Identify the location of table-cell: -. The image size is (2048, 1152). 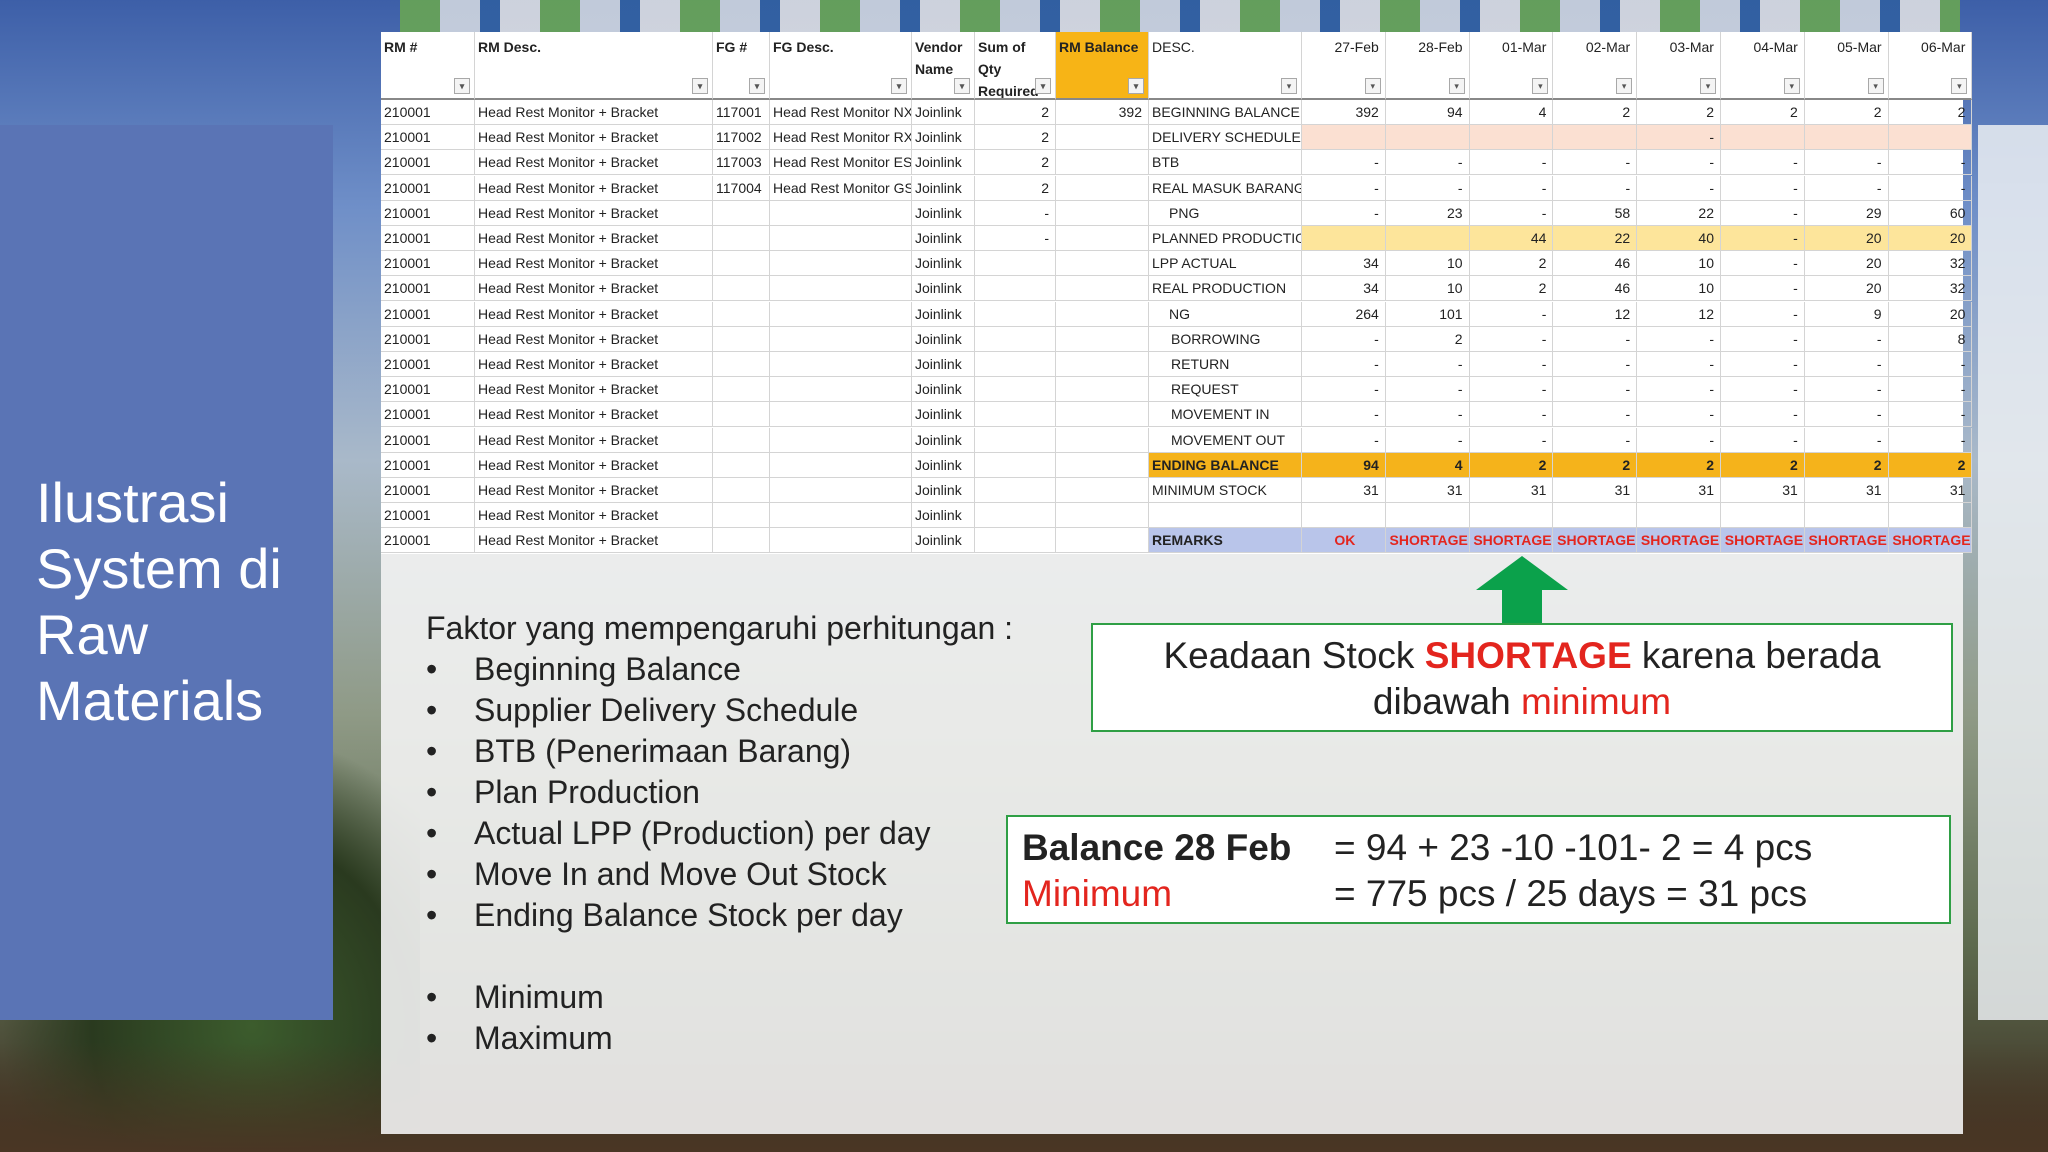
(1015, 213).